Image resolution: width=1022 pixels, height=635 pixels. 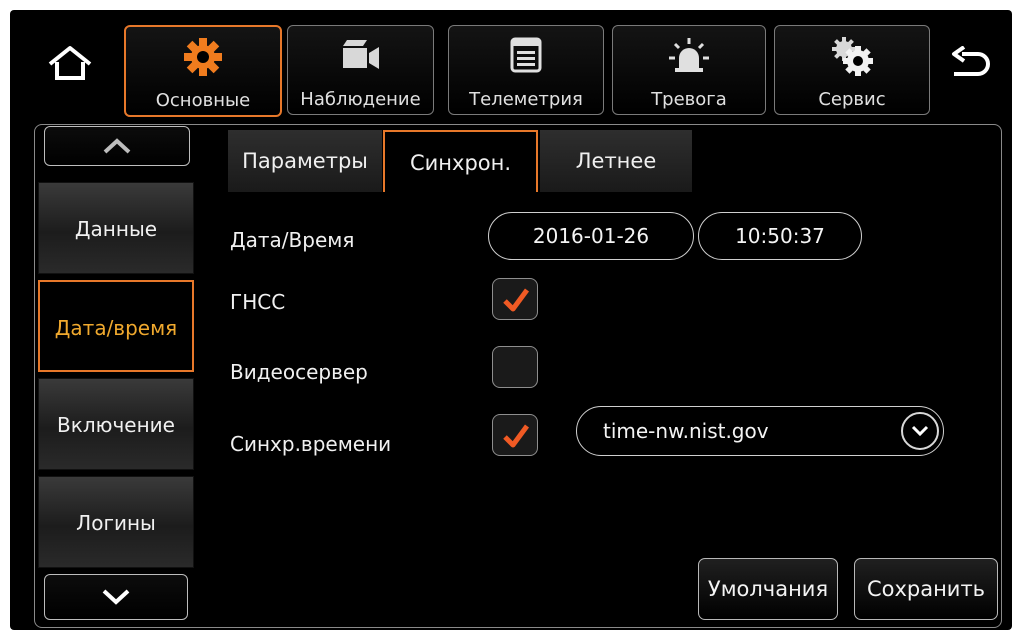 I want to click on chevron-up-icon, so click(x=117, y=146).